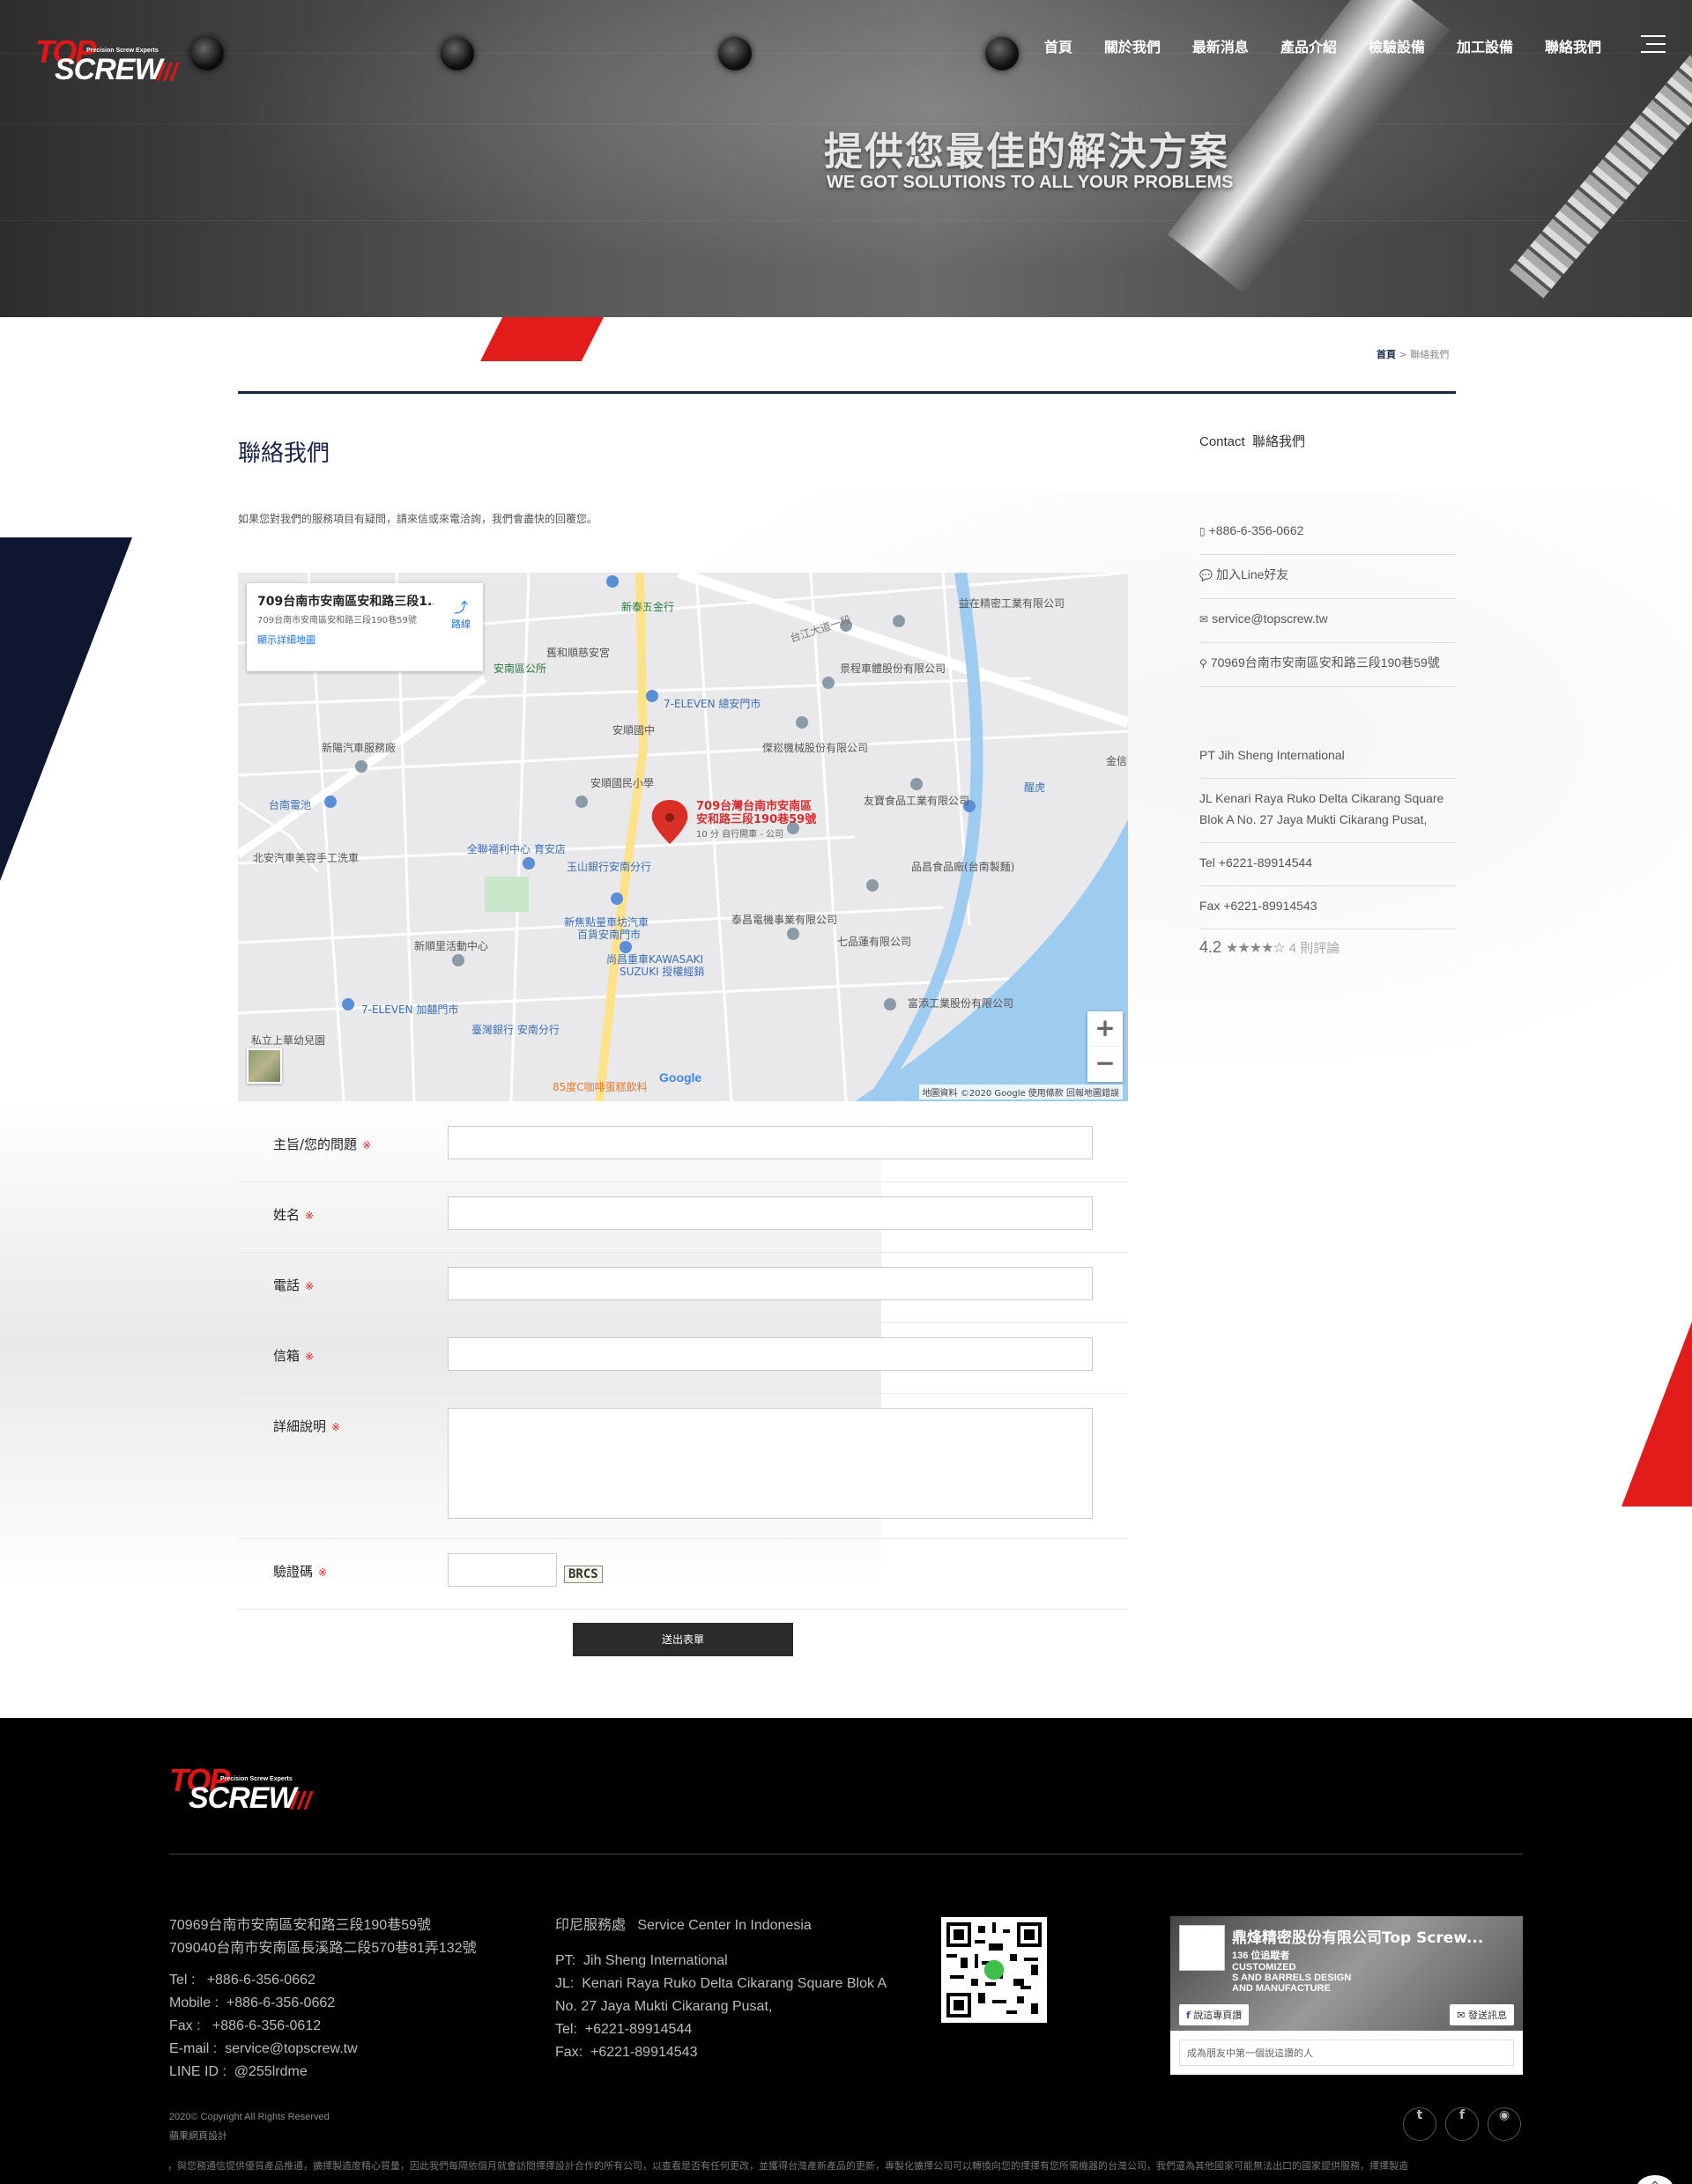 The image size is (1692, 2184). What do you see at coordinates (337, 621) in the screenshot?
I see `map-card-address: 709台南市安南區安和路三段190巷59號` at bounding box center [337, 621].